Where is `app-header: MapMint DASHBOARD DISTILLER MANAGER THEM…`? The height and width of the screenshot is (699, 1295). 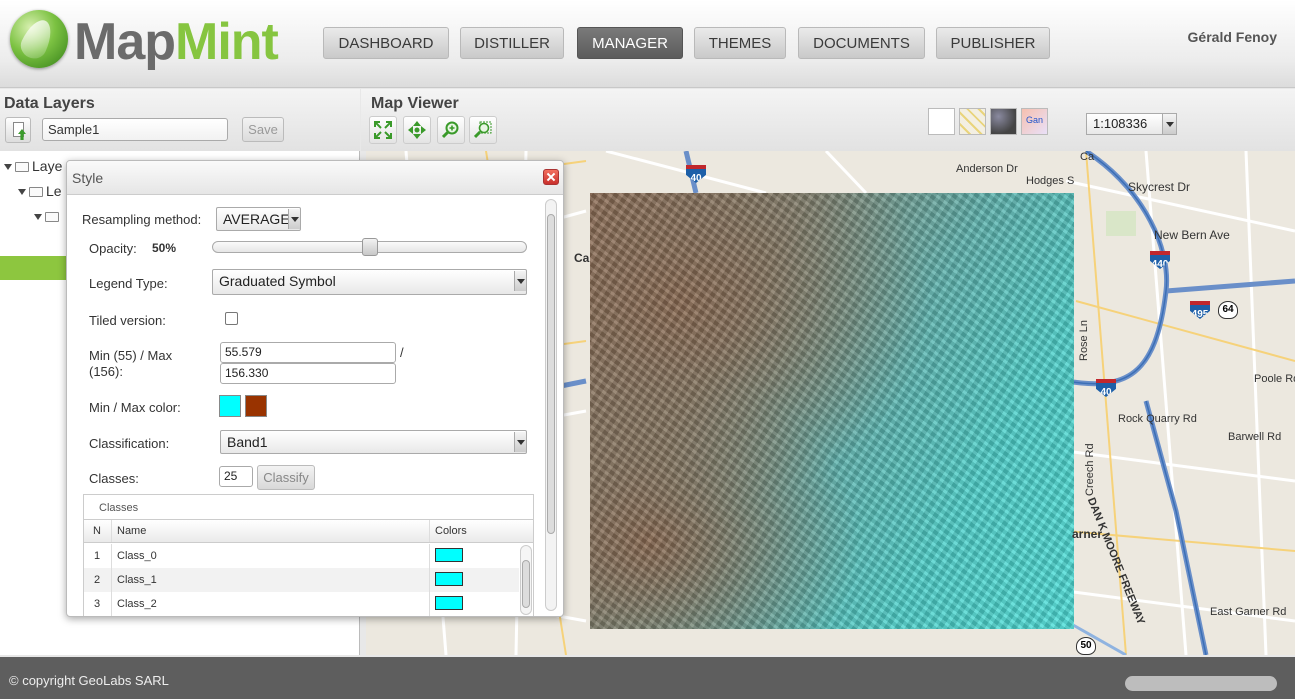
app-header: MapMint DASHBOARD DISTILLER MANAGER THEM… is located at coordinates (647, 44).